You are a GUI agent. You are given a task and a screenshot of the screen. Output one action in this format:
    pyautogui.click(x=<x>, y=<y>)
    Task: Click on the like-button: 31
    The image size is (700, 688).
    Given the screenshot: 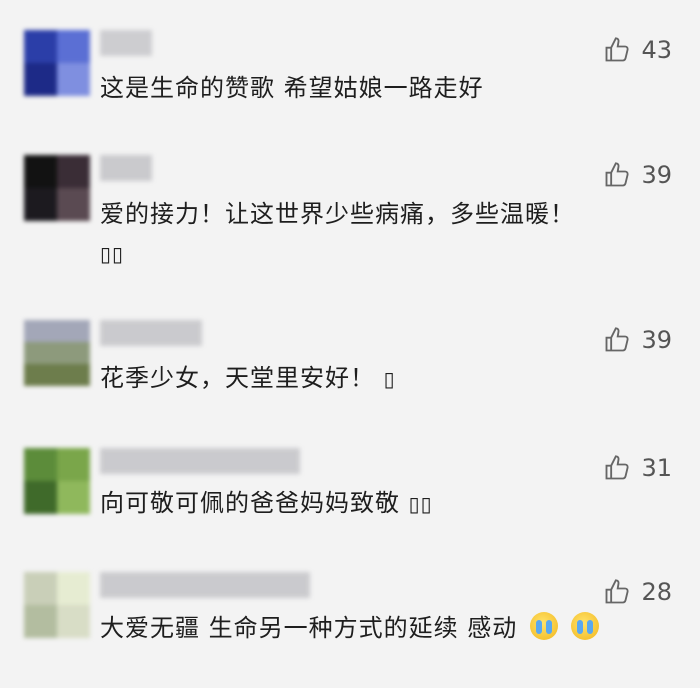 What is the action you would take?
    pyautogui.click(x=637, y=468)
    